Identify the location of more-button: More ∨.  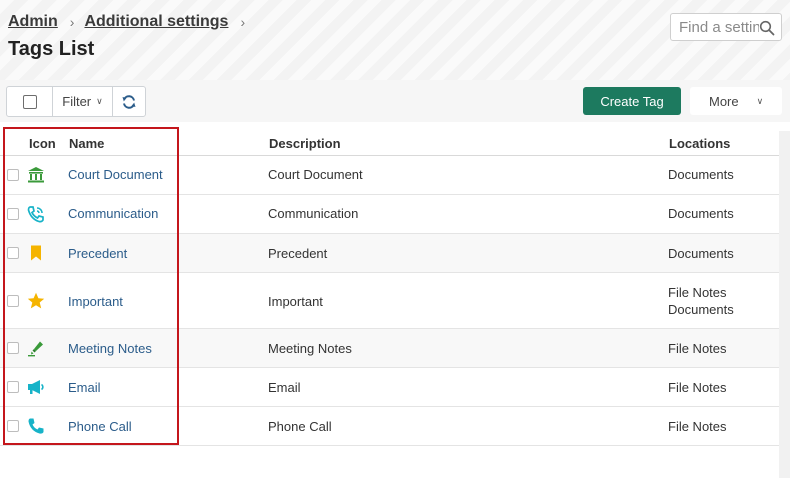
(736, 101).